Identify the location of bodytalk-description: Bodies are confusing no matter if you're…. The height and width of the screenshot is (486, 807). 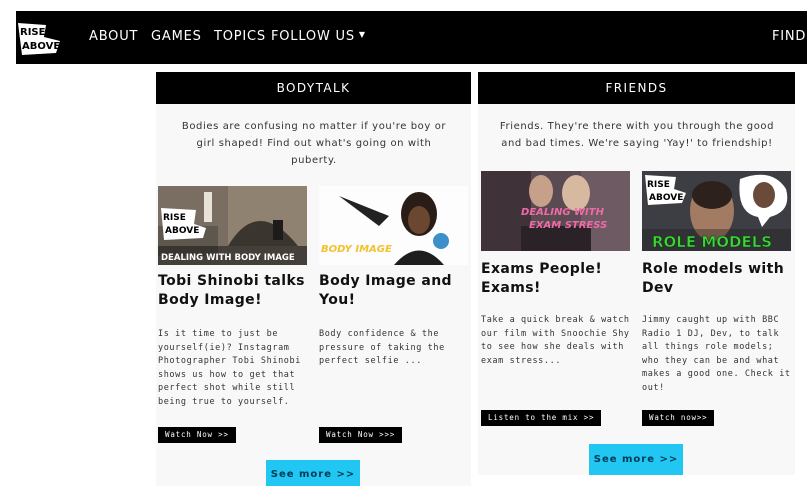
(314, 143).